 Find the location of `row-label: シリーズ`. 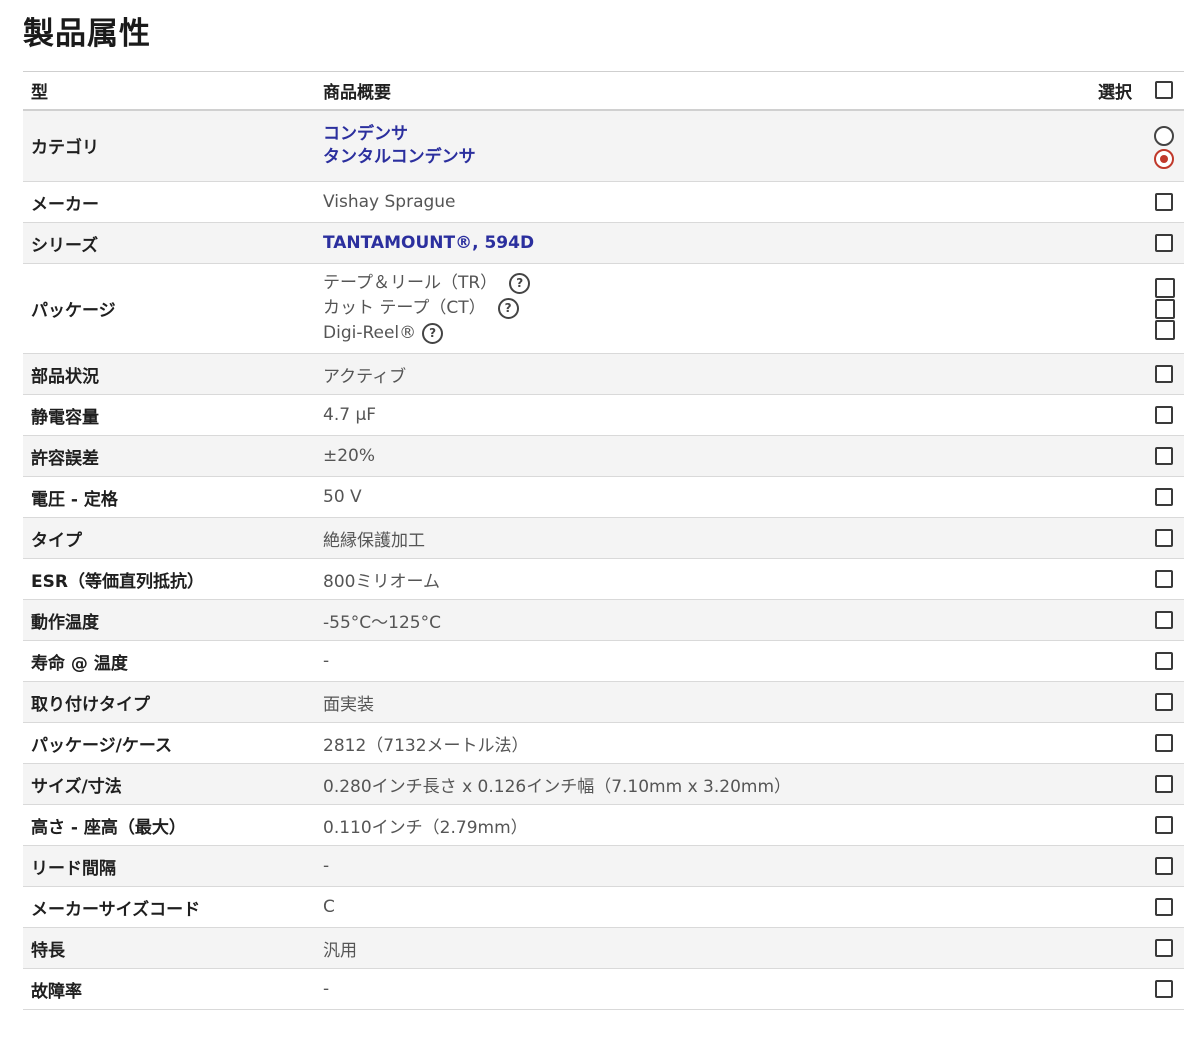

row-label: シリーズ is located at coordinates (65, 245).